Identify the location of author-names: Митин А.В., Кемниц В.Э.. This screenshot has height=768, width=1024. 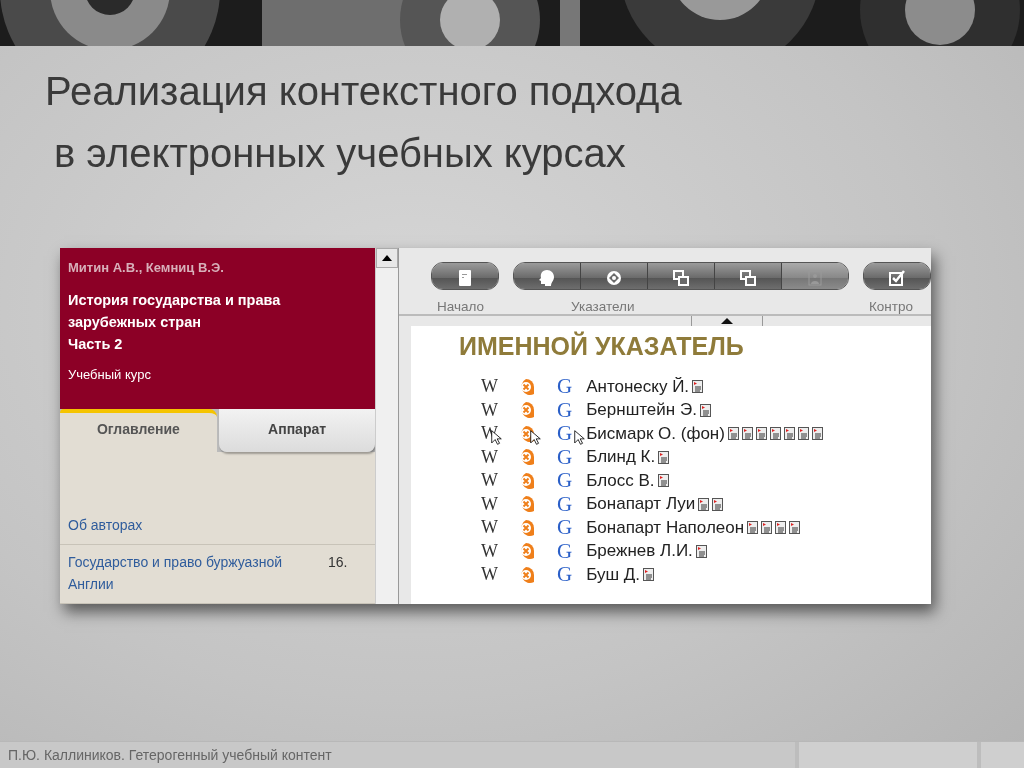
(146, 267).